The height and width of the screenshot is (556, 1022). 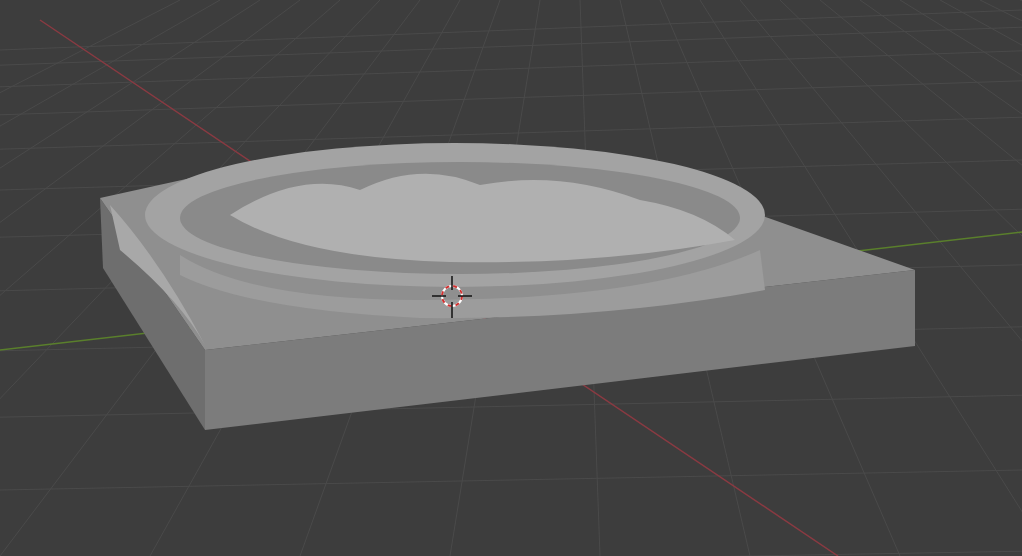 I want to click on 3d-cursor-icon, so click(x=452, y=297).